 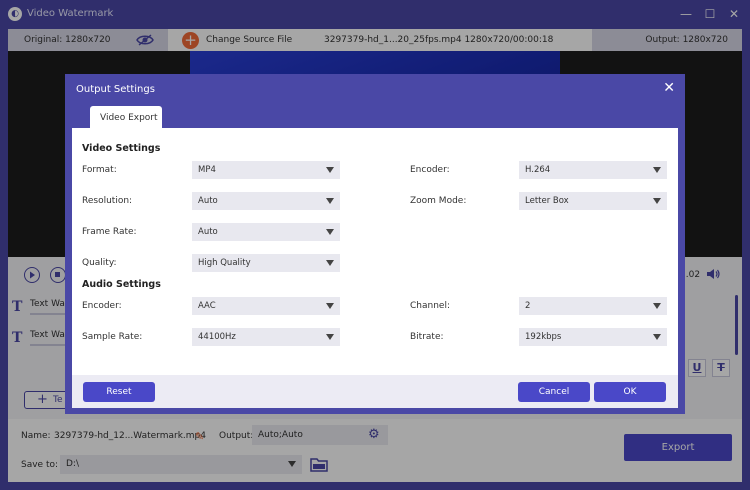 What do you see at coordinates (554, 392) in the screenshot?
I see `cancel-button: Cancel` at bounding box center [554, 392].